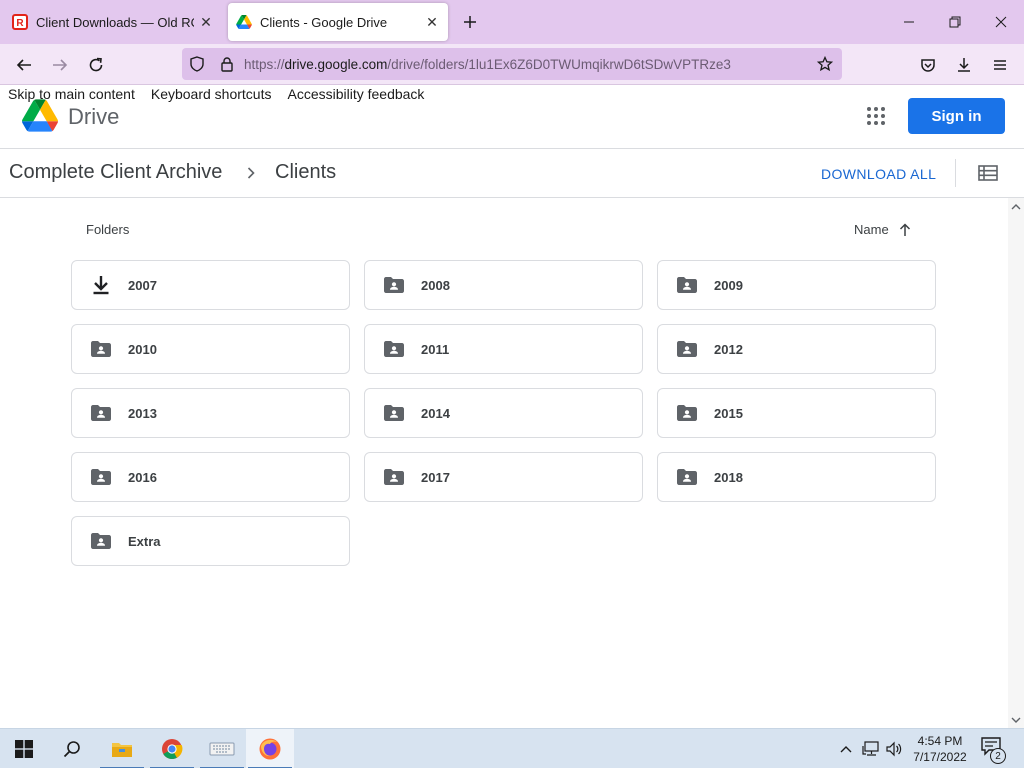  What do you see at coordinates (470, 22) in the screenshot?
I see `new-tab-icon` at bounding box center [470, 22].